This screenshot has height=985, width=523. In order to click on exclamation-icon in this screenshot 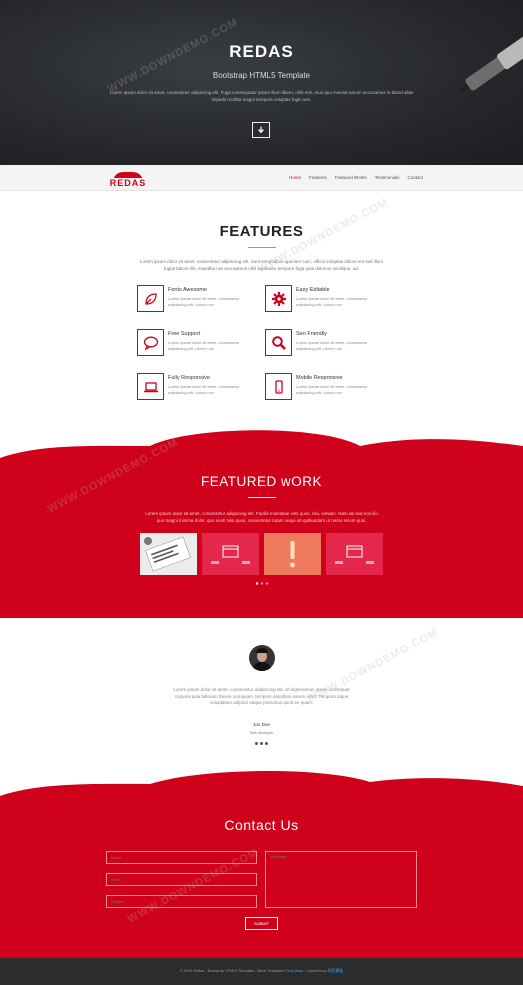, I will do `click(292, 554)`.